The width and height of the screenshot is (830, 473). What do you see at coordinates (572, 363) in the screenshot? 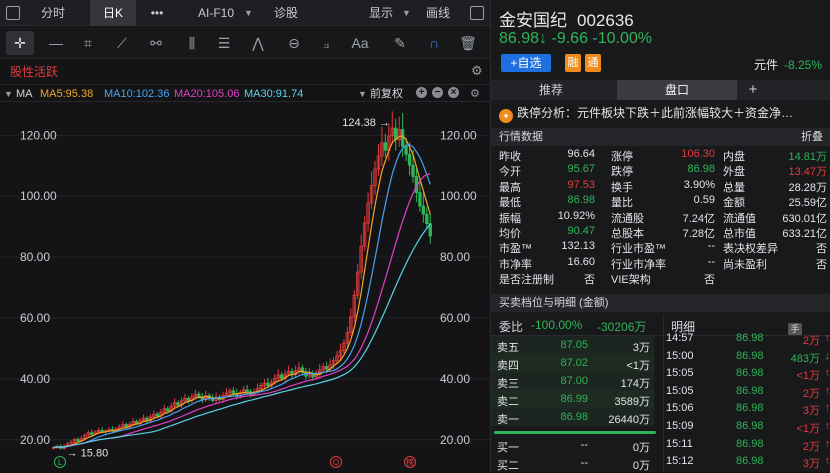
I see `order-book-level: 卖四87.02<1万` at bounding box center [572, 363].